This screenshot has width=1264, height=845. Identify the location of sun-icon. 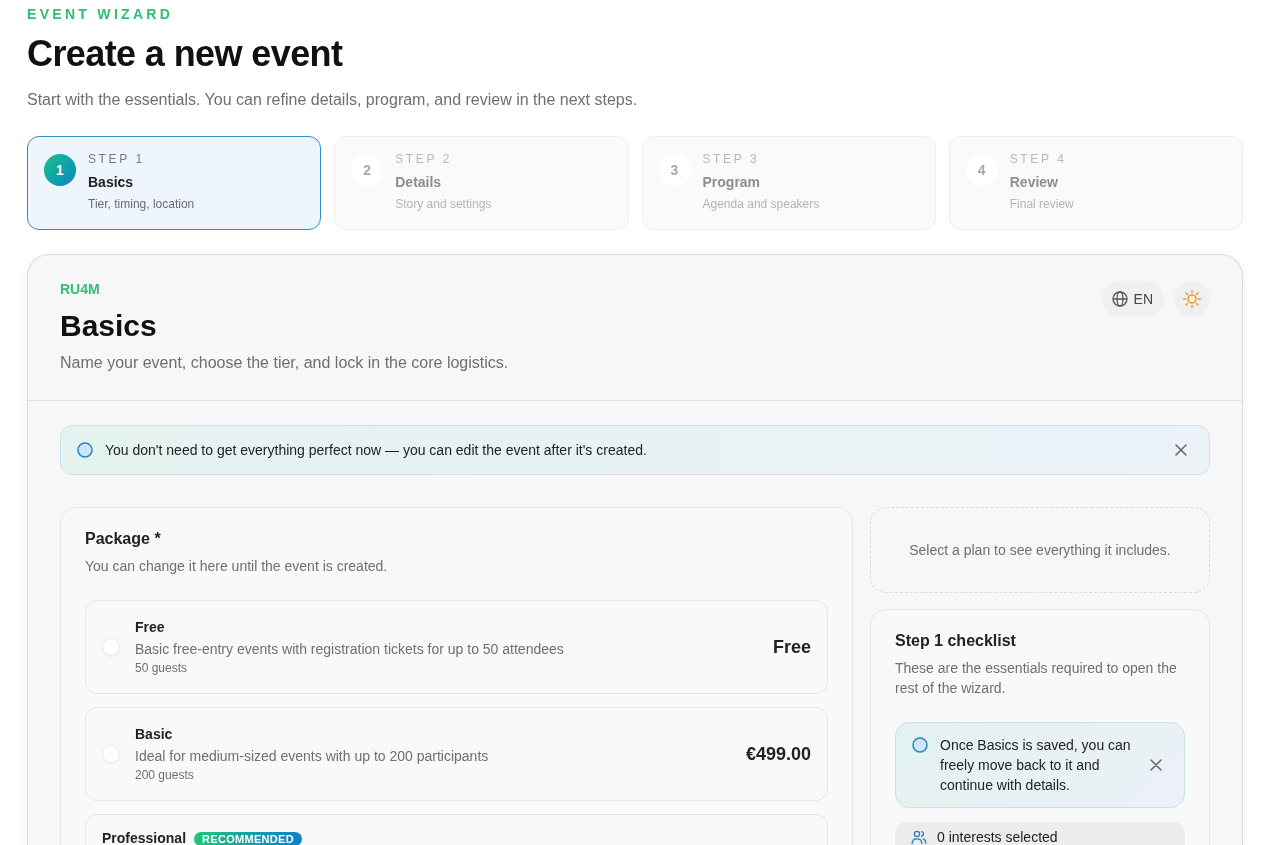
(1192, 299).